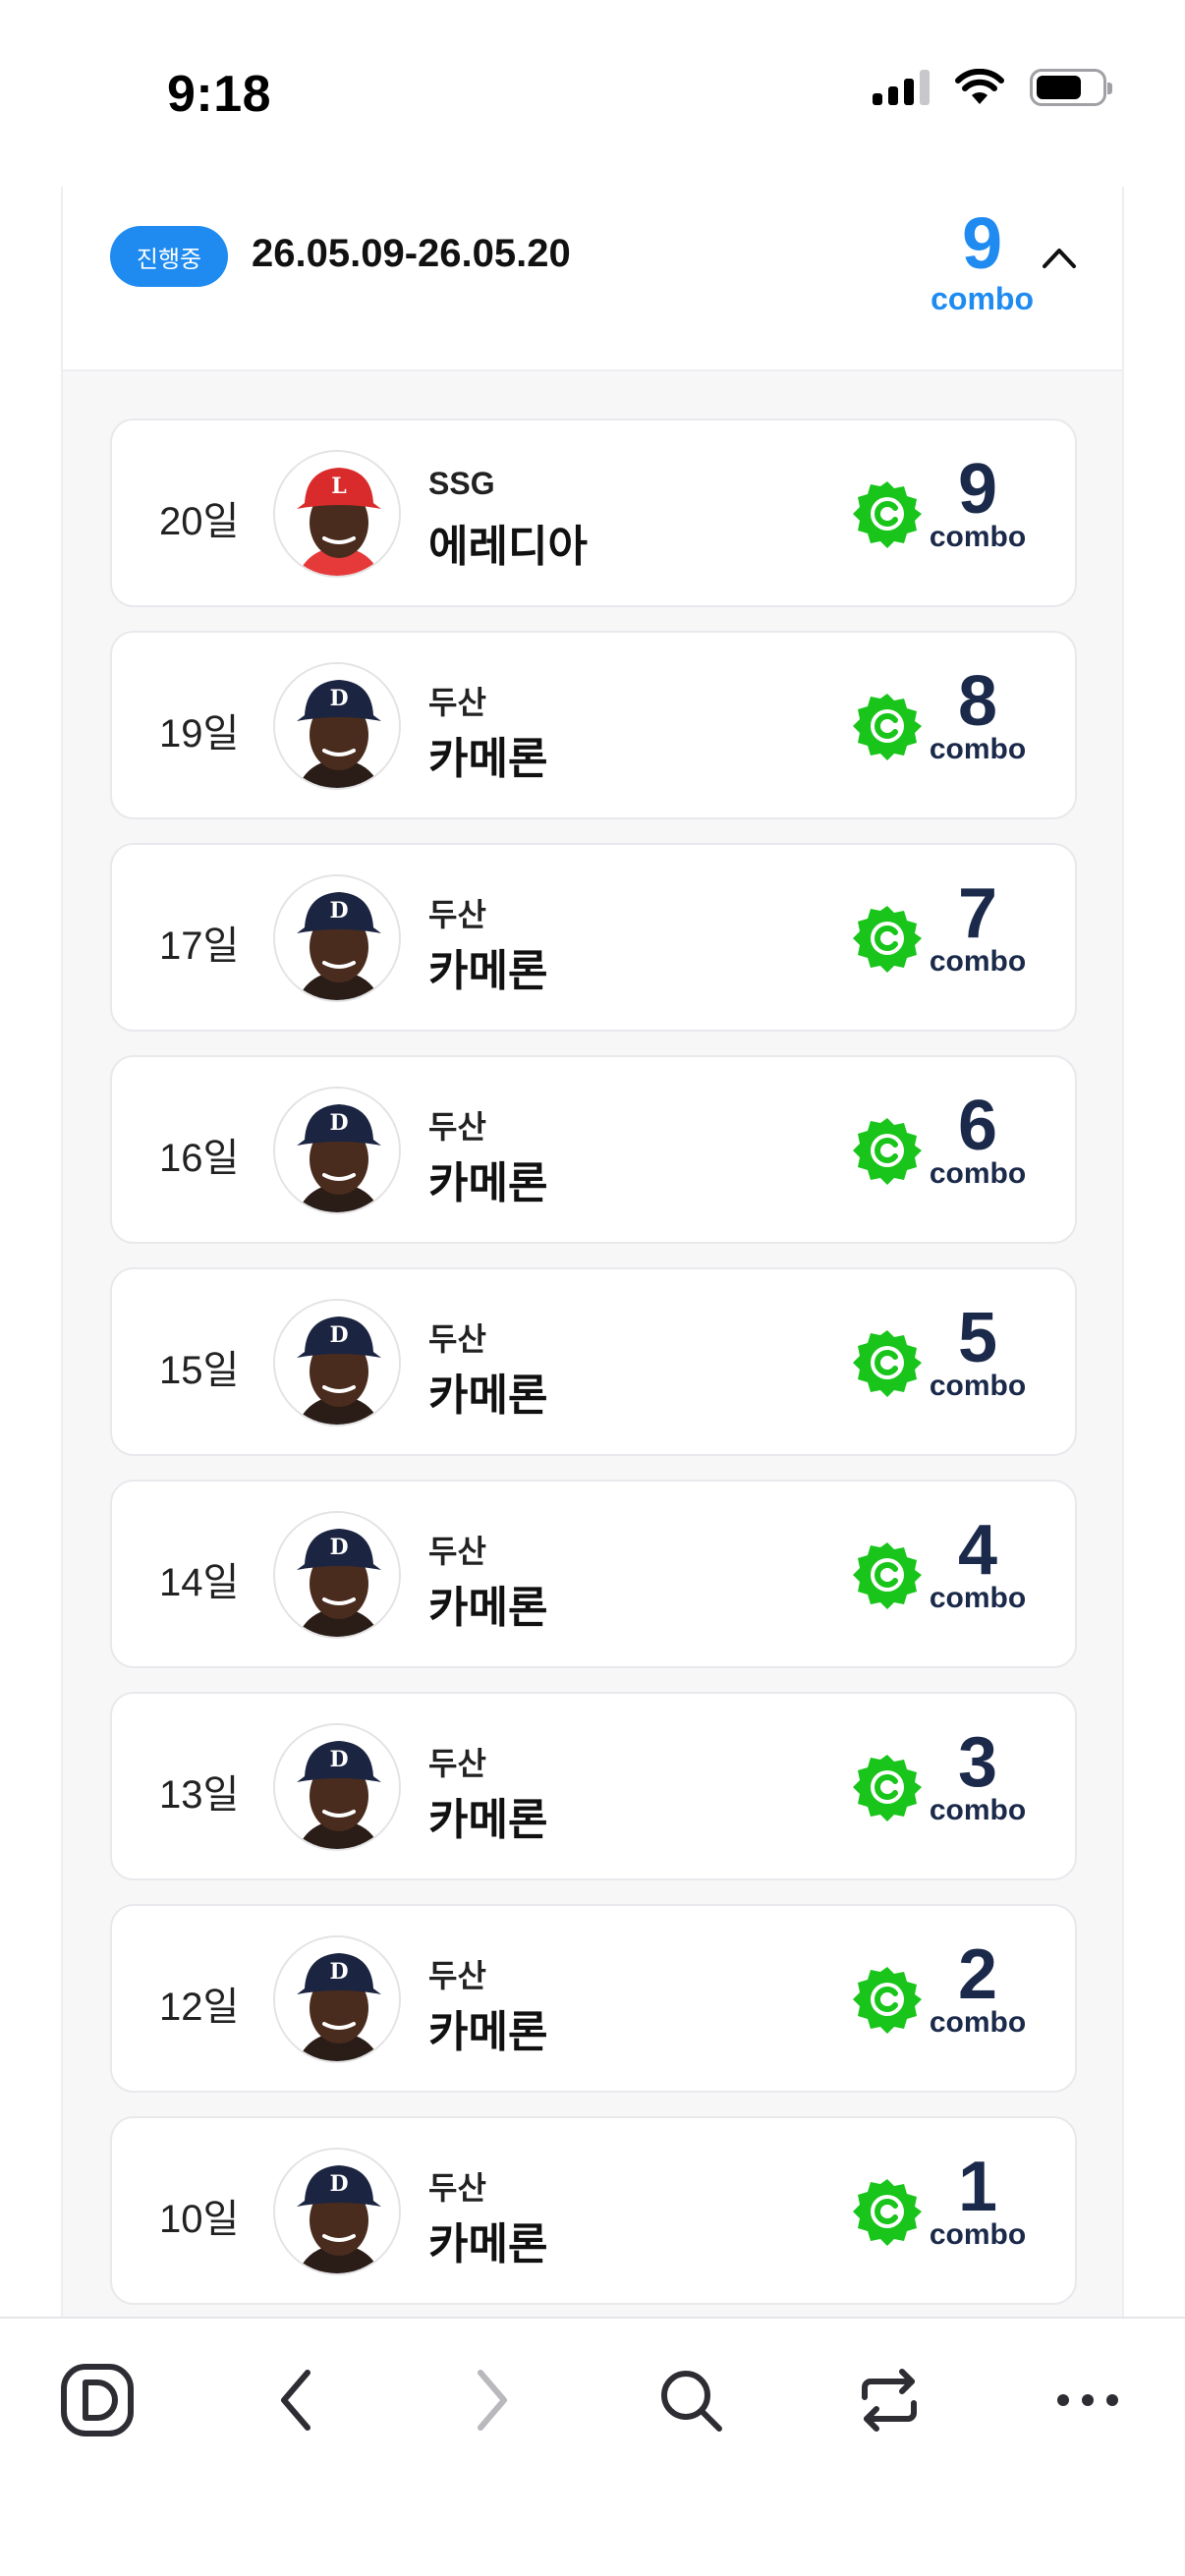  What do you see at coordinates (594, 1149) in the screenshot?
I see `combo-entry: 16일 D 두산 카메론 6 combo` at bounding box center [594, 1149].